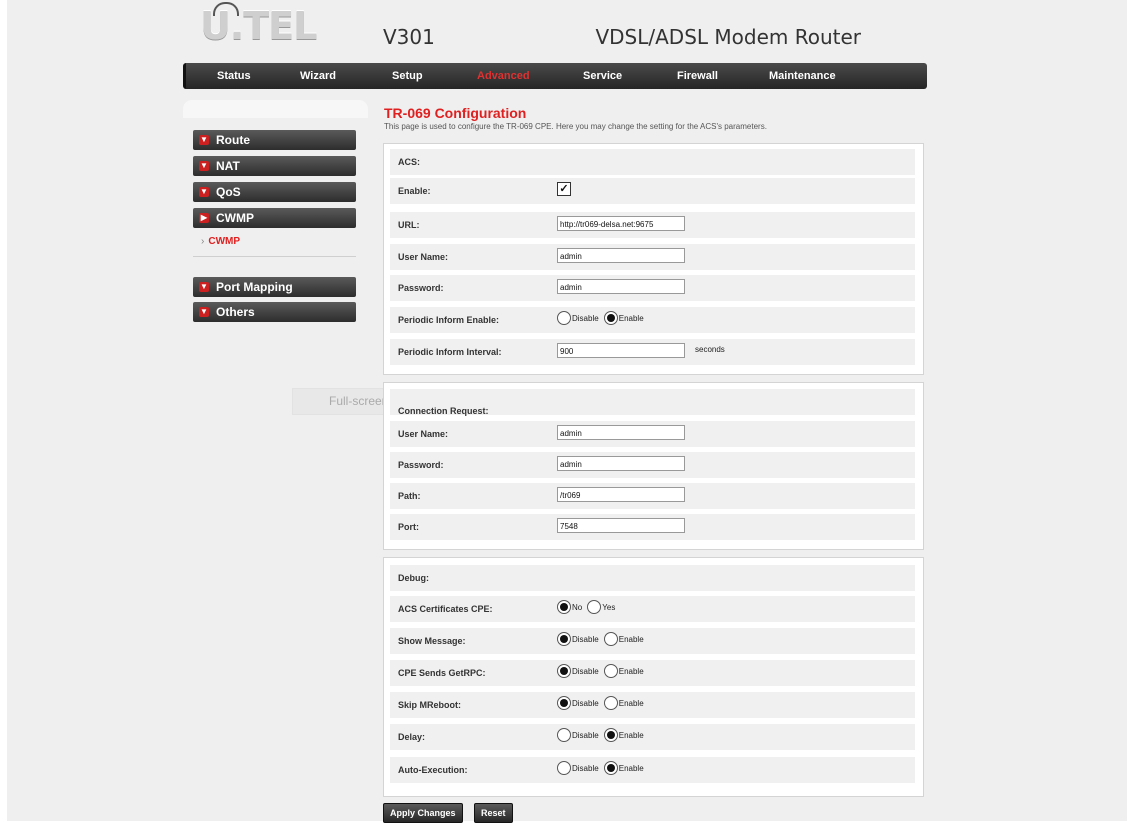  Describe the element at coordinates (274, 166) in the screenshot. I see `sidebar-item-nat: ▼ NAT` at that location.